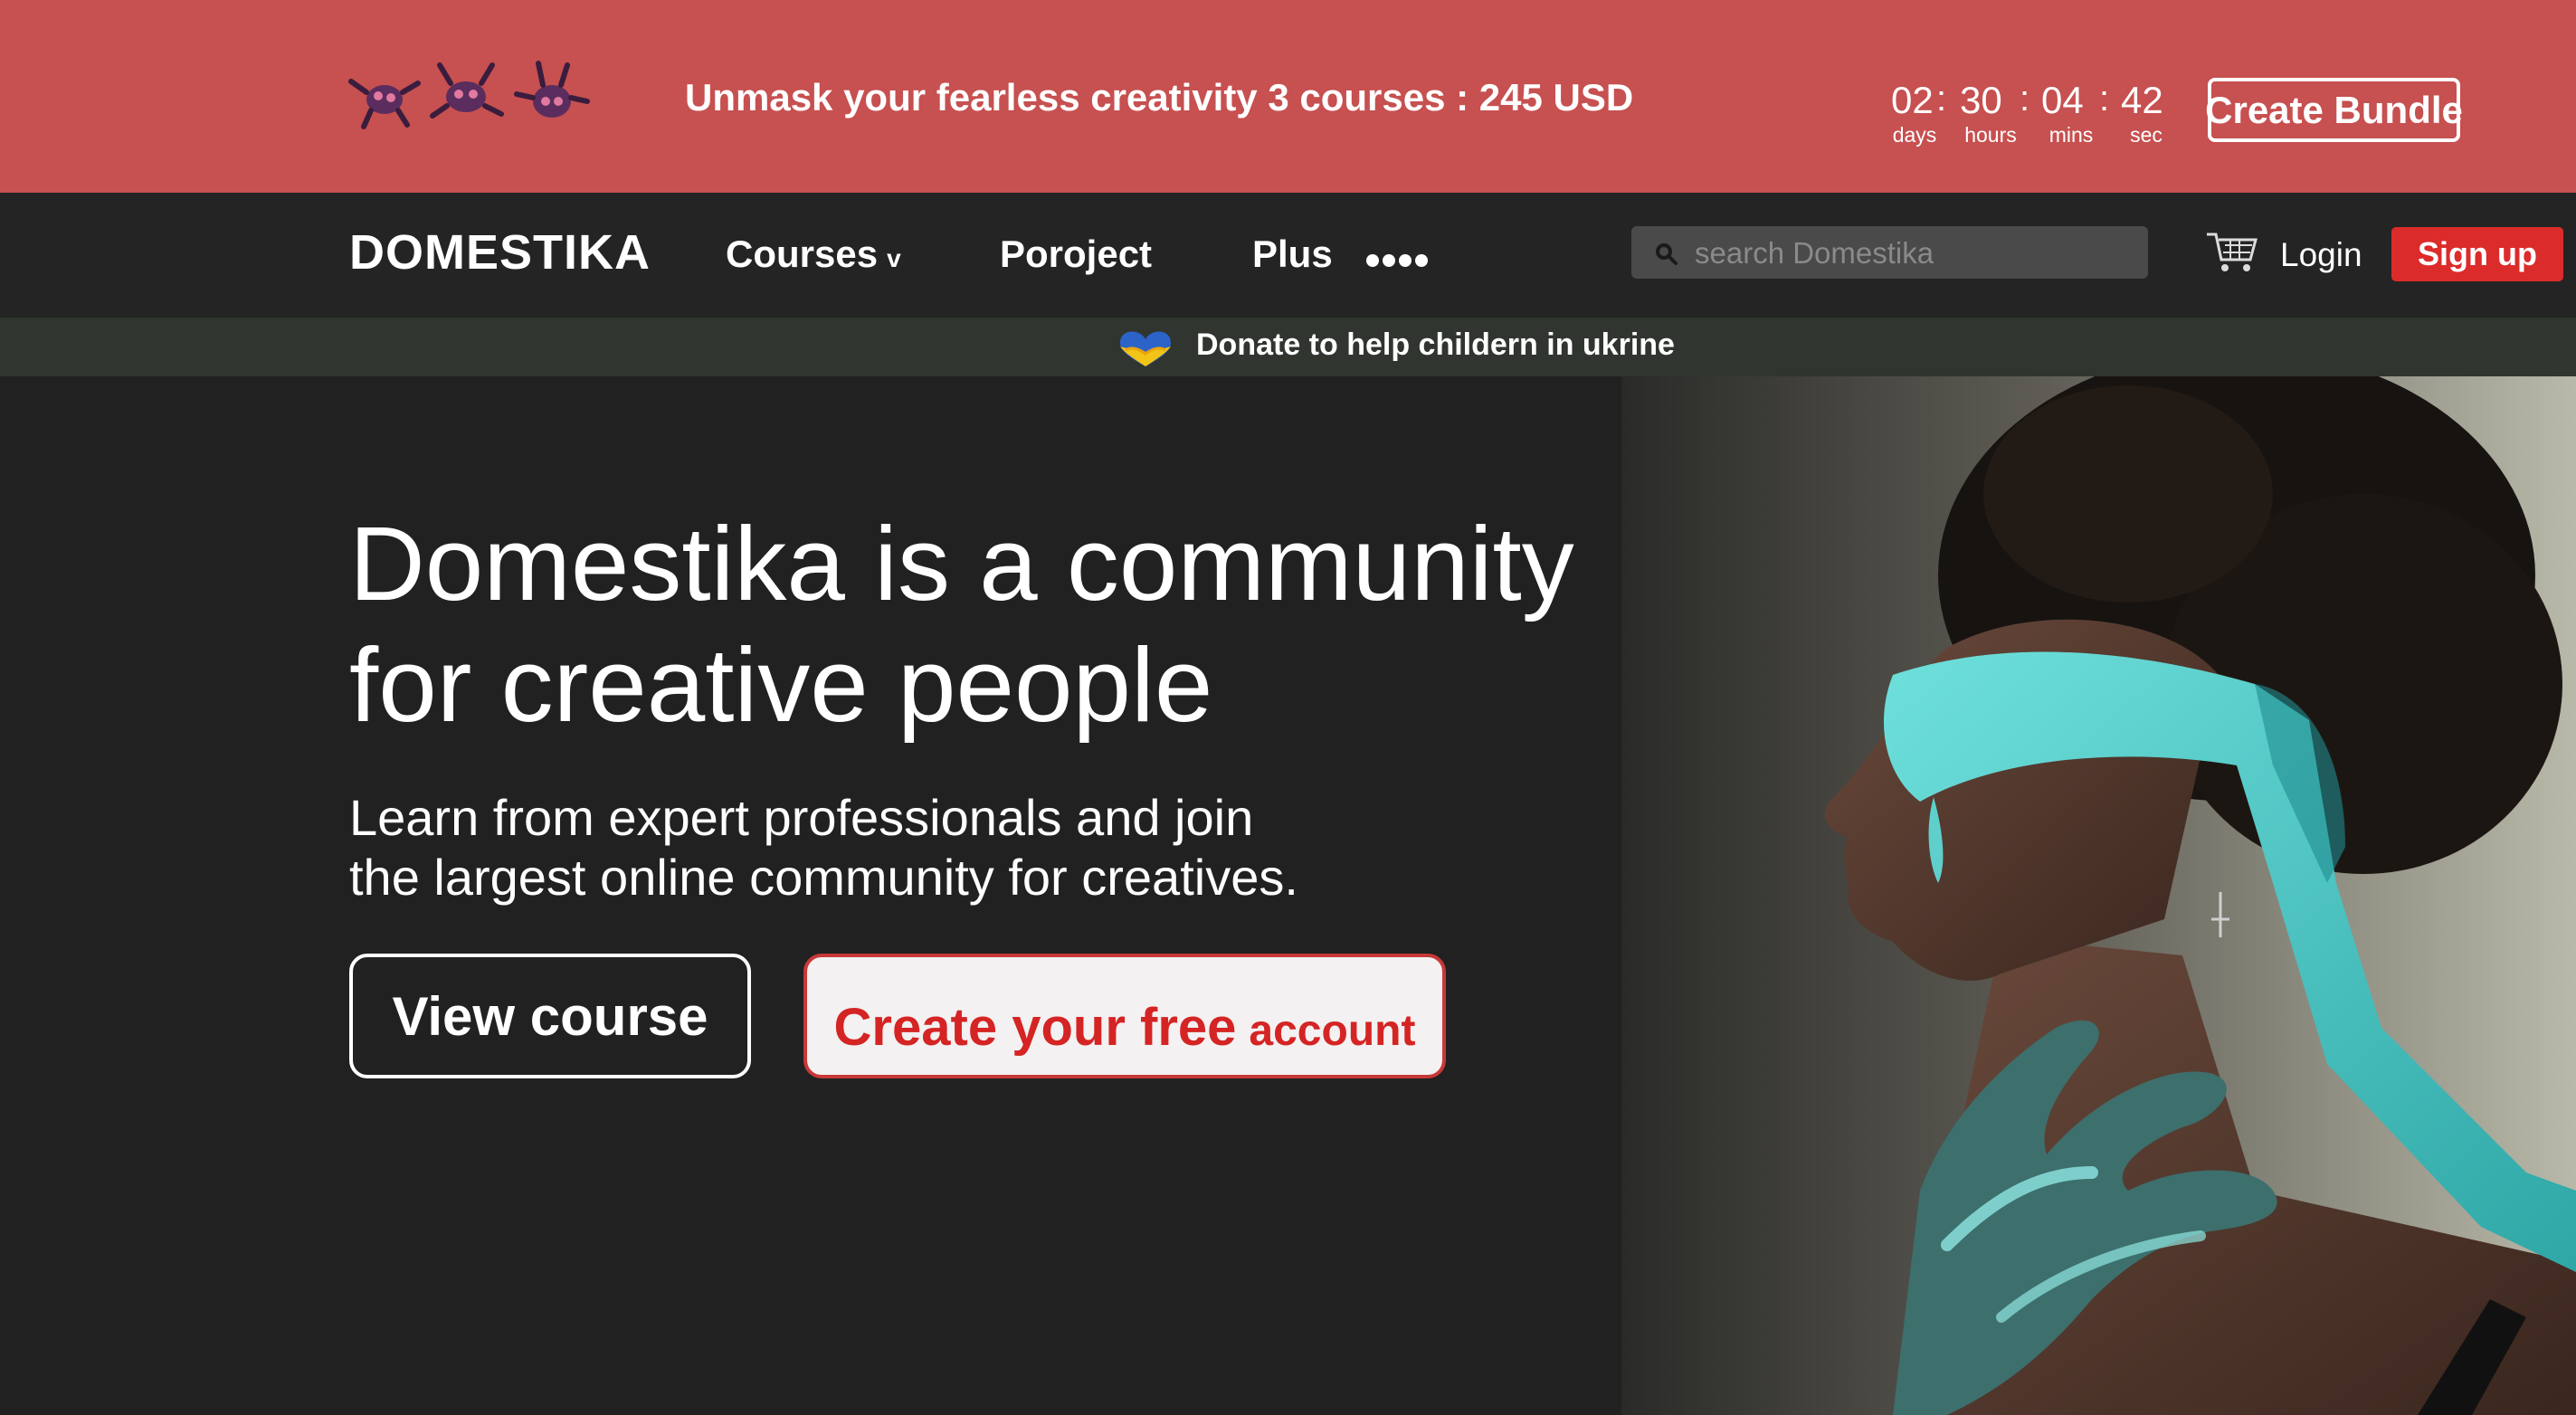 The image size is (2576, 1415). What do you see at coordinates (1436, 345) in the screenshot?
I see `donate-link: Donate to help childern in ukrine` at bounding box center [1436, 345].